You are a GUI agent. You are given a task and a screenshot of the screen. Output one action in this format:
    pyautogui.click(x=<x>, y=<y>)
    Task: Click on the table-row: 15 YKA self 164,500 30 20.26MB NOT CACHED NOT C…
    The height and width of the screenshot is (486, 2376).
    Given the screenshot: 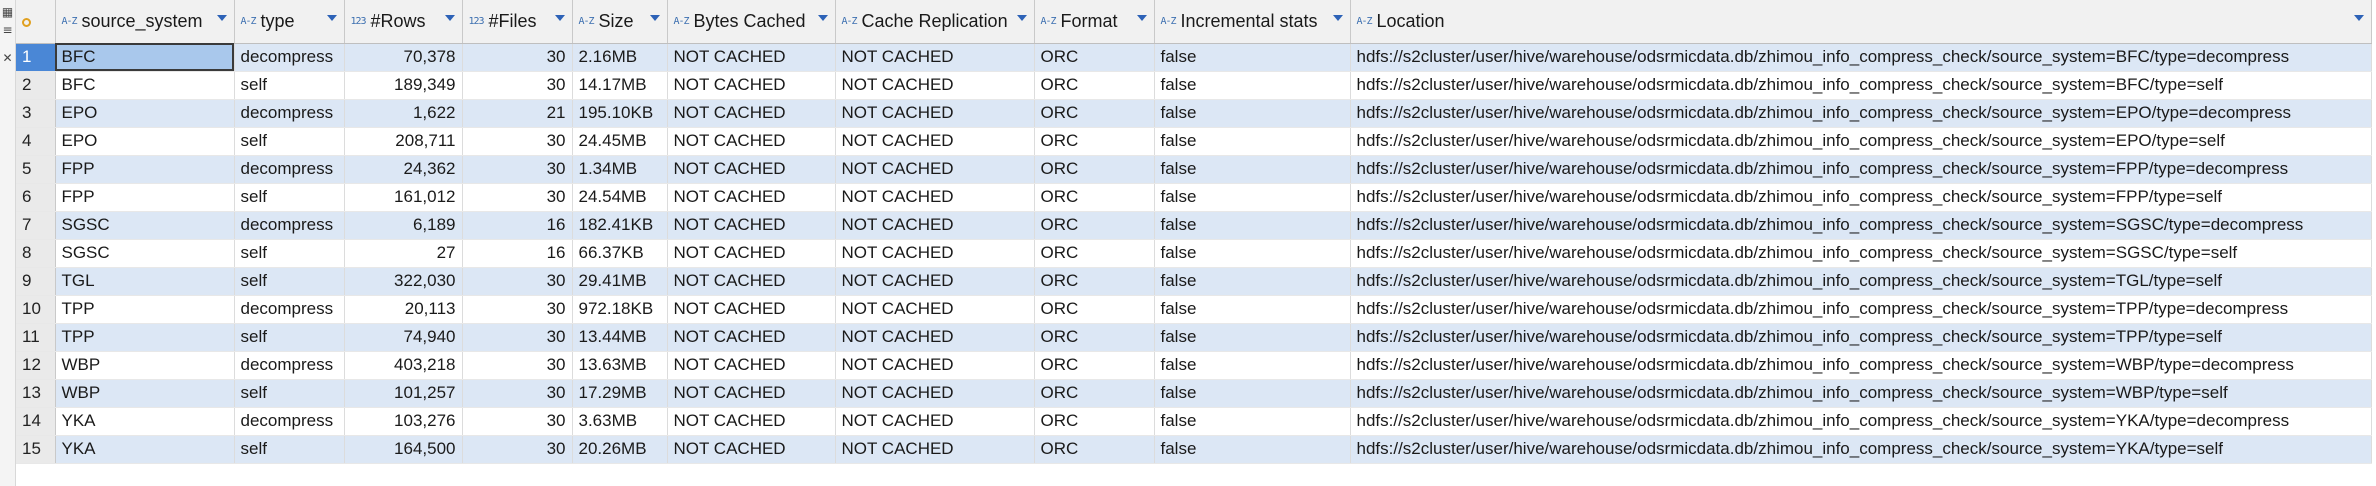 What is the action you would take?
    pyautogui.click(x=1194, y=449)
    